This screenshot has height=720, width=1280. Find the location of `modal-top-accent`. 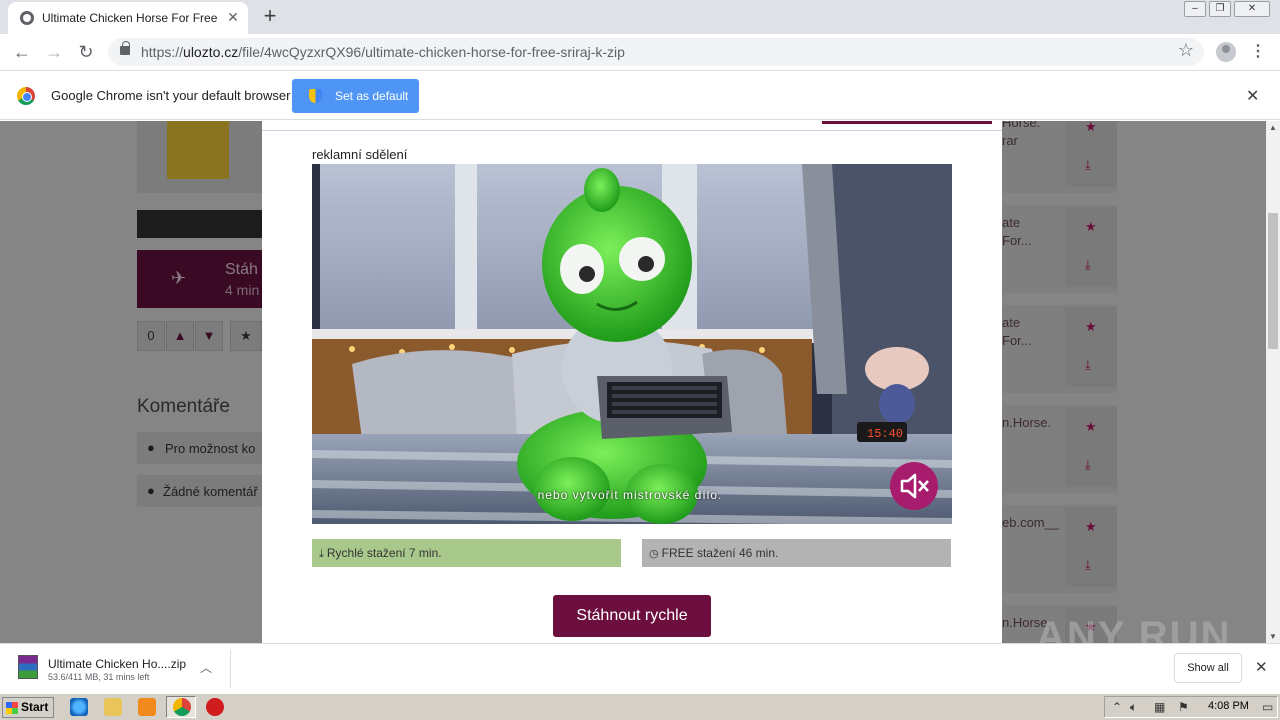

modal-top-accent is located at coordinates (907, 122).